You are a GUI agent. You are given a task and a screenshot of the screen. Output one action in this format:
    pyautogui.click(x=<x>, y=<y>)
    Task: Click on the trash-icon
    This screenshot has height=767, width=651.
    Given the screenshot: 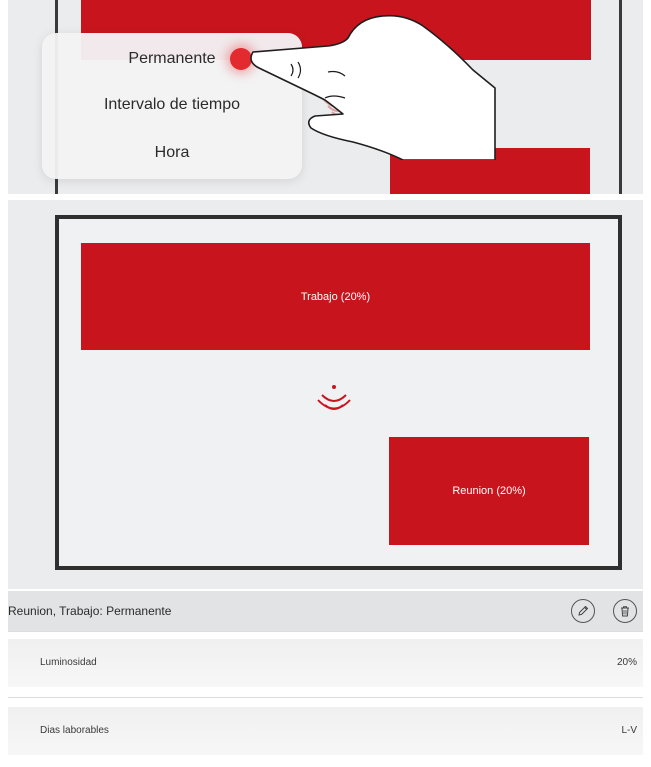 What is the action you would take?
    pyautogui.click(x=625, y=611)
    